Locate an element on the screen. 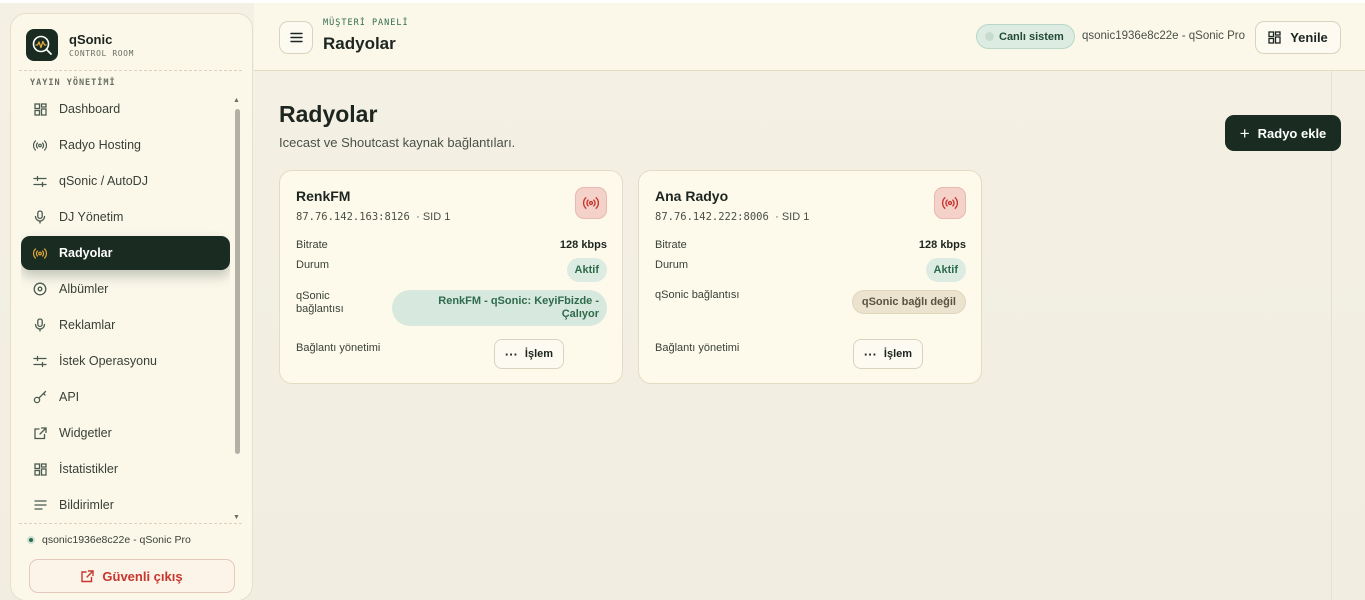 The width and height of the screenshot is (1365, 600). sidebar-item-label: Dashboard is located at coordinates (90, 109).